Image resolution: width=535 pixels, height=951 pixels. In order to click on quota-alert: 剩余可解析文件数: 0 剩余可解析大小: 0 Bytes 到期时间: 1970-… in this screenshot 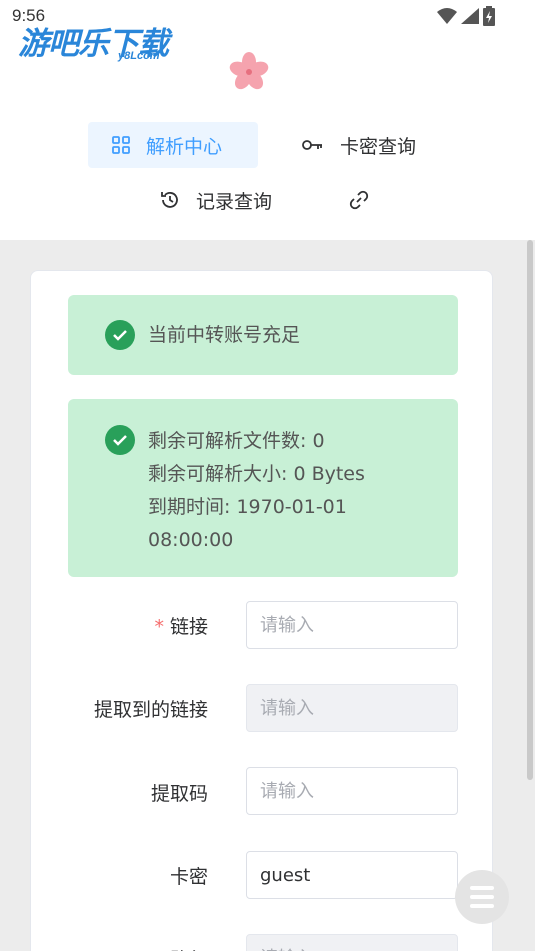, I will do `click(263, 488)`.